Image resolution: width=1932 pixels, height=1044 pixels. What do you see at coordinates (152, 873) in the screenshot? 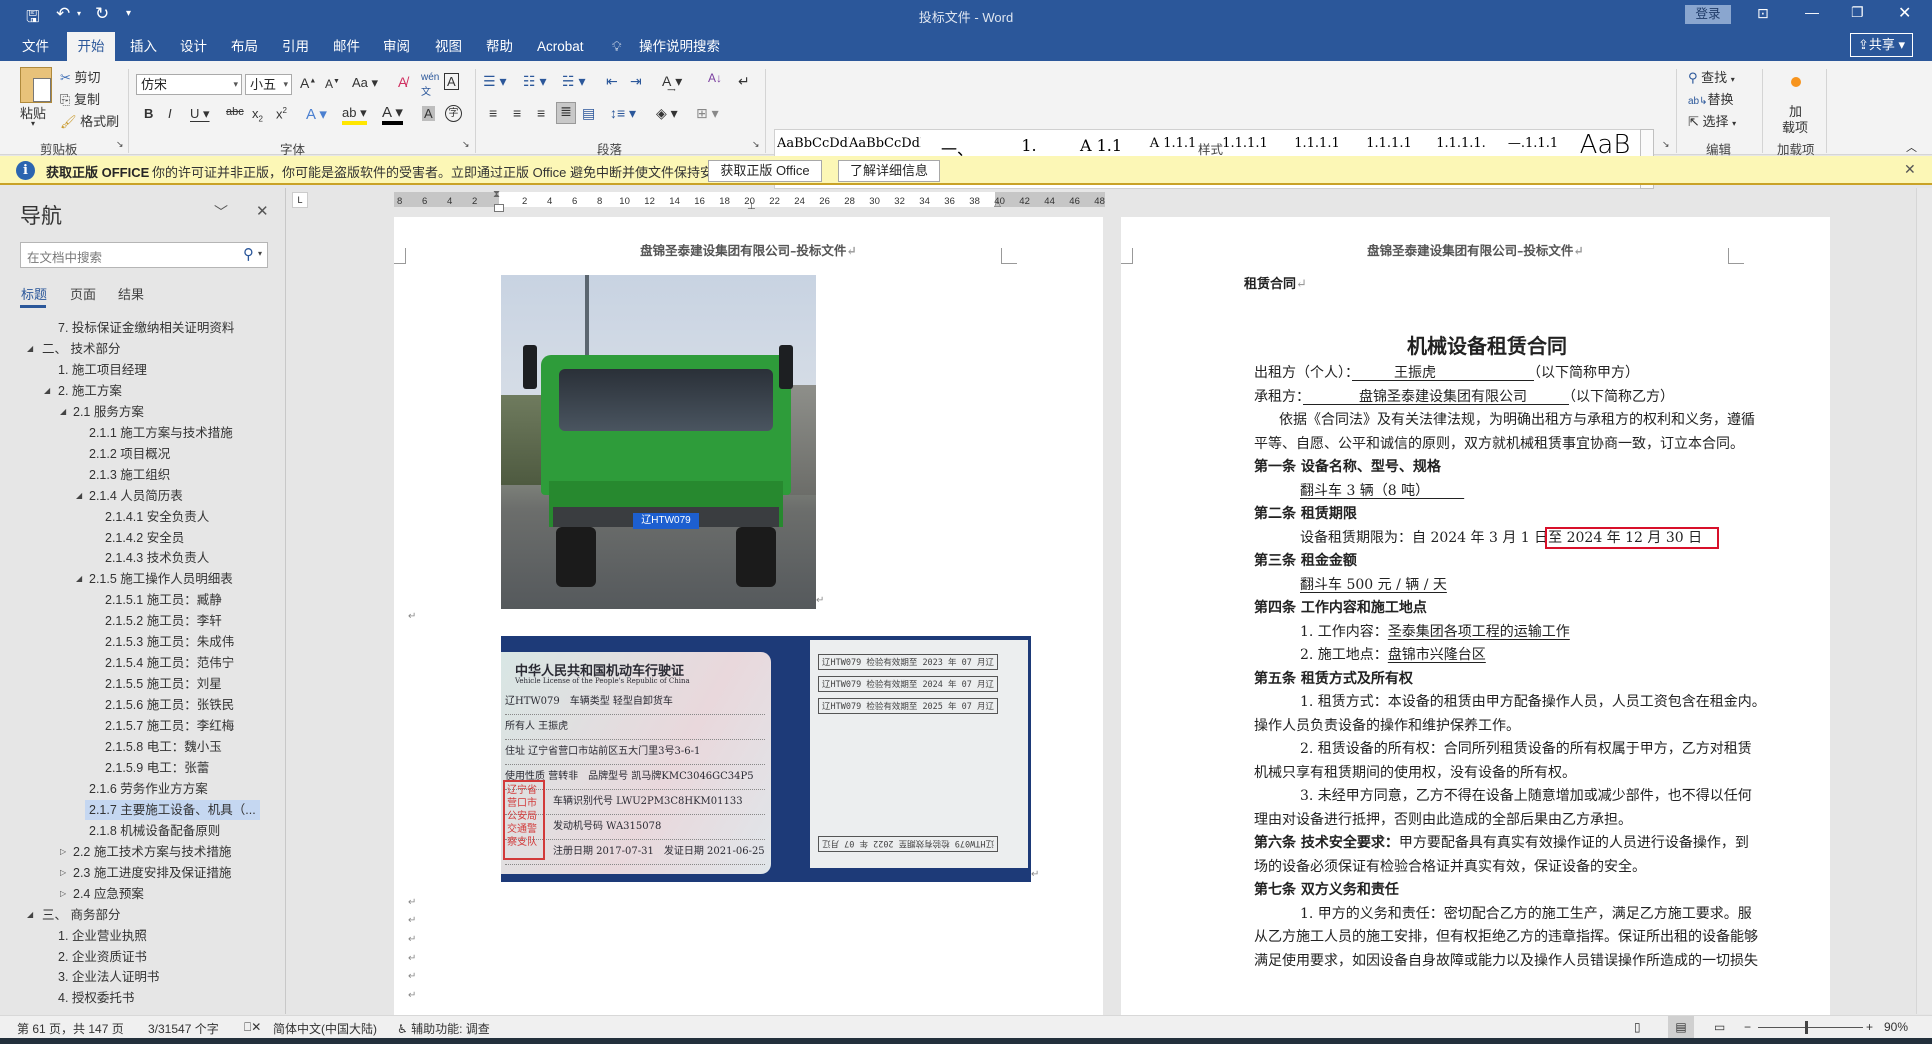
I see `nav-heading-item: 2.3 施工进度安排及保证措施` at bounding box center [152, 873].